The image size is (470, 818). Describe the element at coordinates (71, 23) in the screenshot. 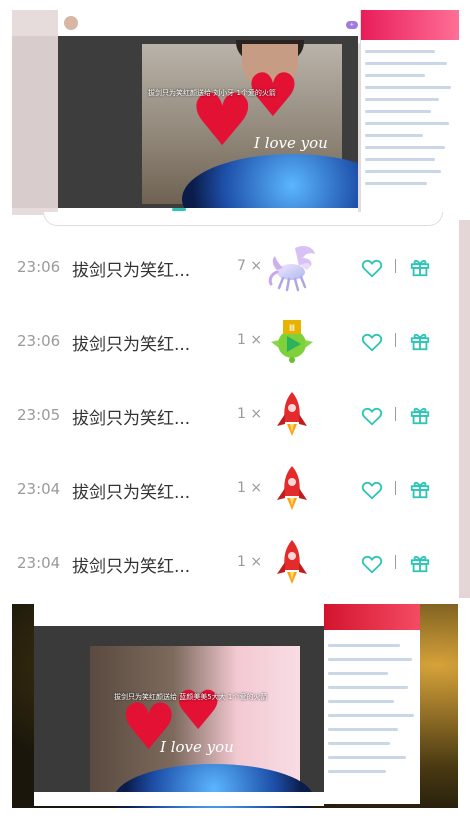

I see `avatar` at that location.